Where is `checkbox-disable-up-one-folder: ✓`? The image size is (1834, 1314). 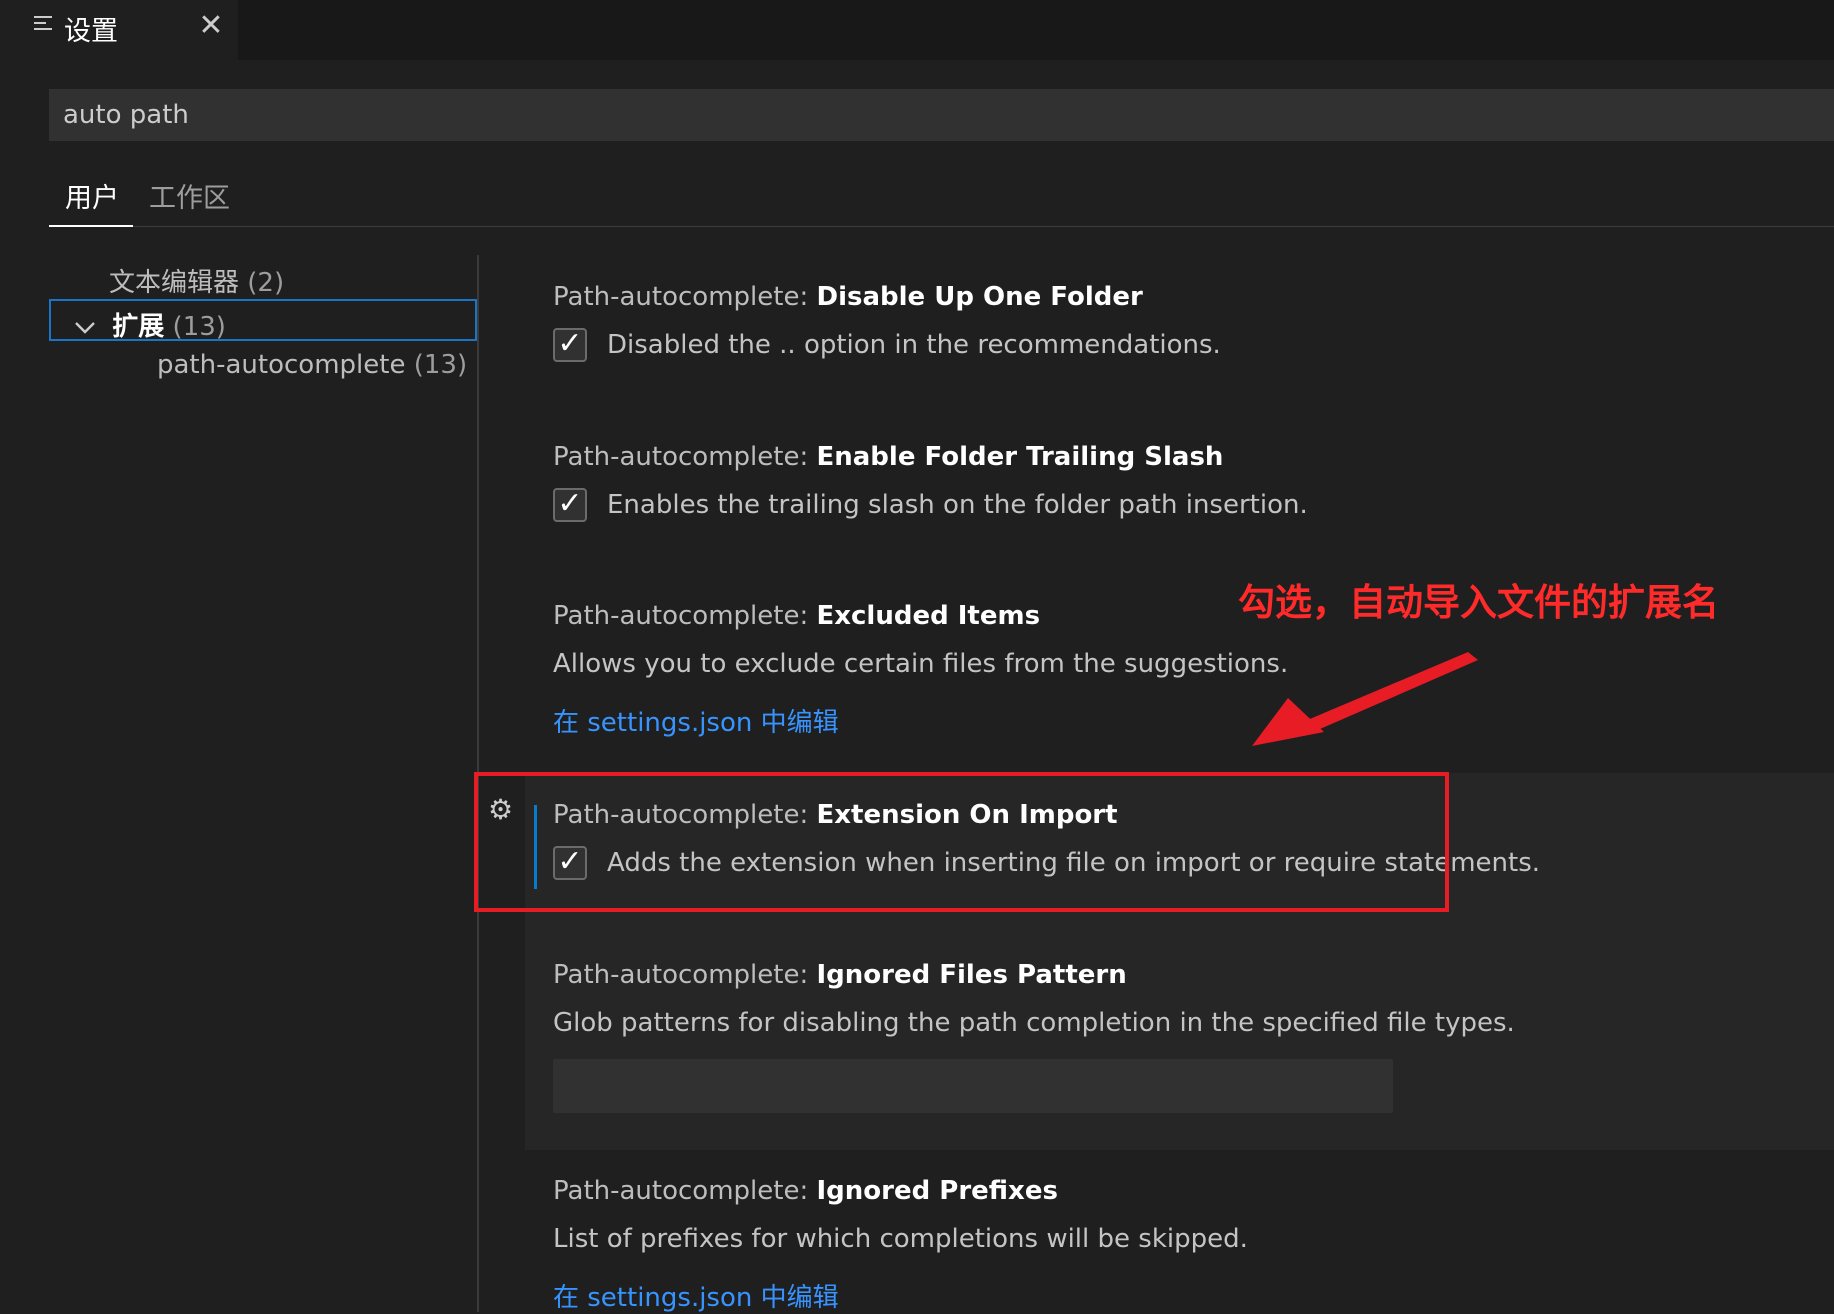 checkbox-disable-up-one-folder: ✓ is located at coordinates (570, 345).